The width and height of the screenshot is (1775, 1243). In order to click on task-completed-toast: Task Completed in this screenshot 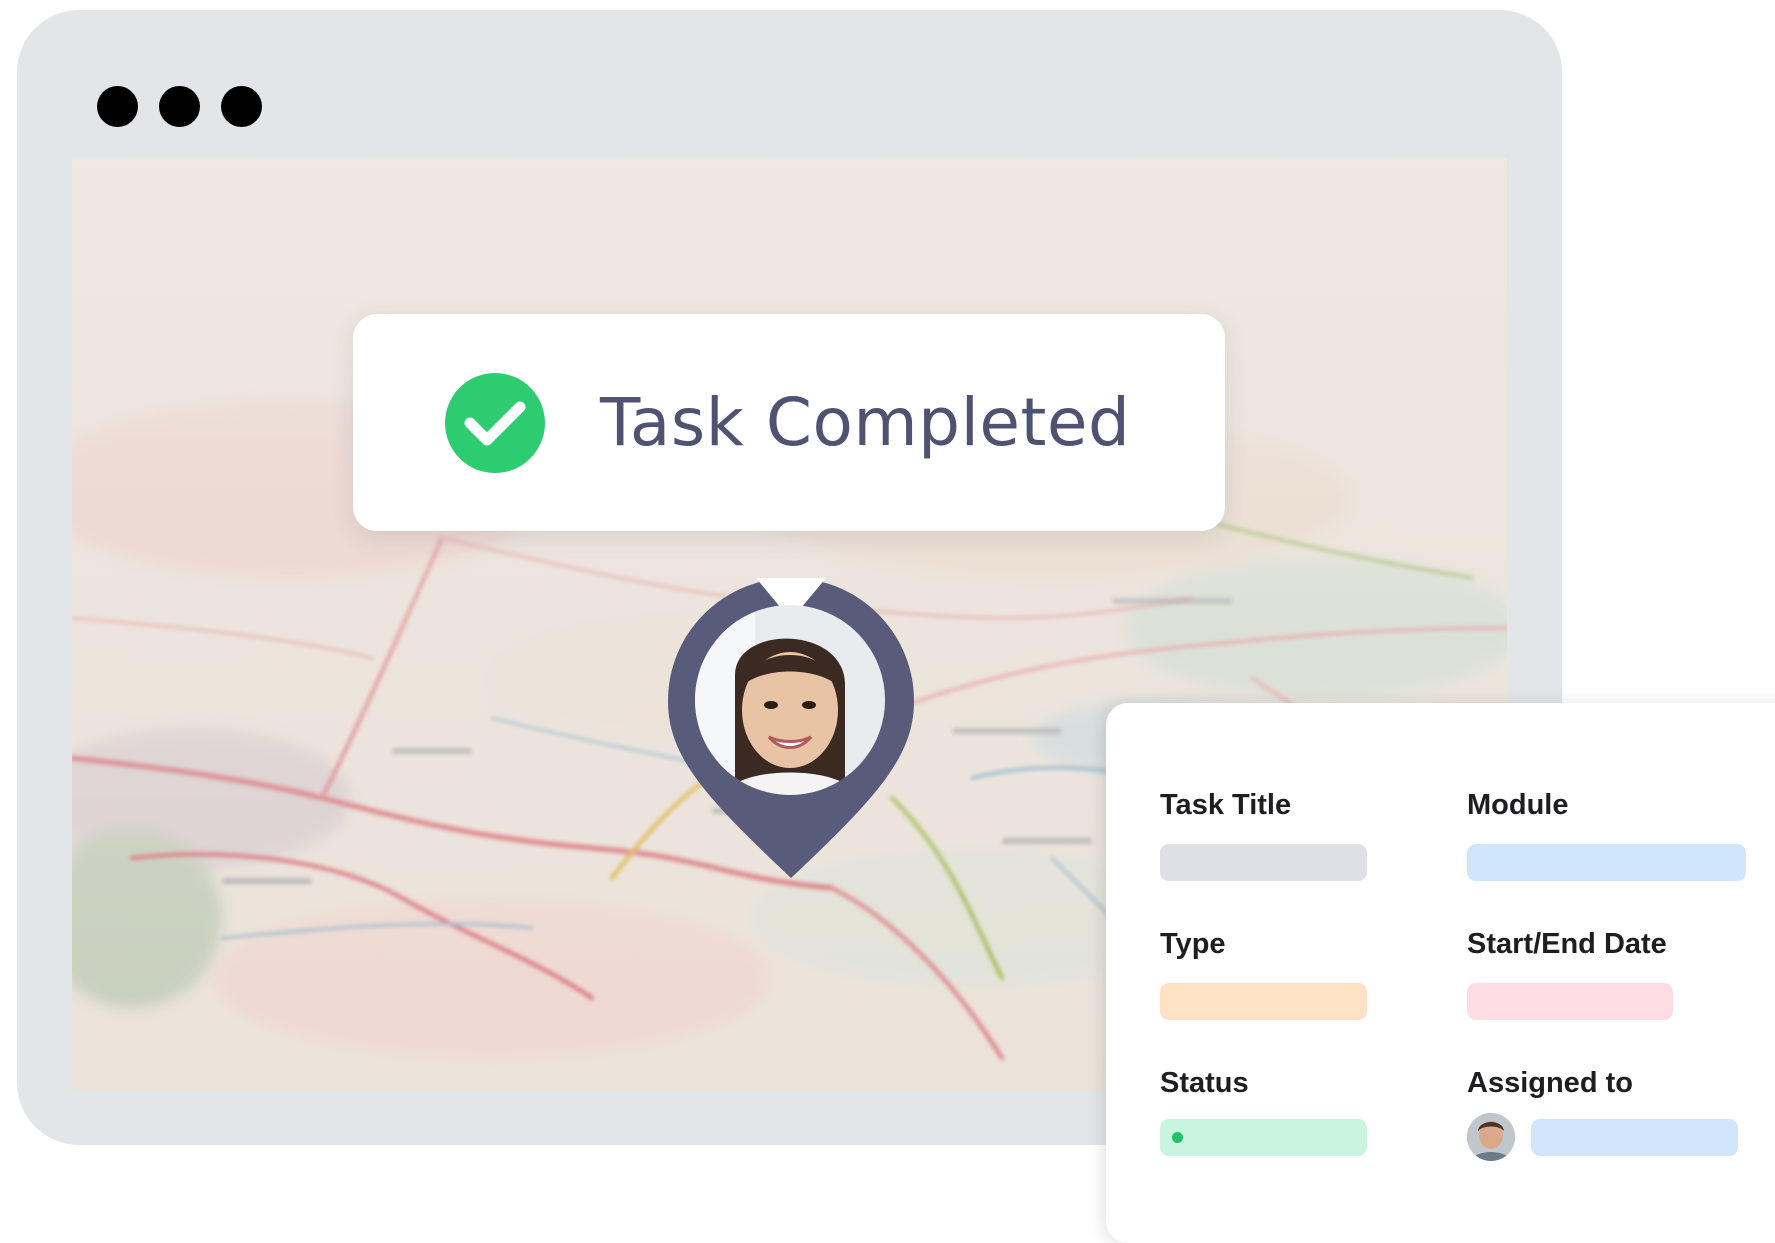, I will do `click(789, 422)`.